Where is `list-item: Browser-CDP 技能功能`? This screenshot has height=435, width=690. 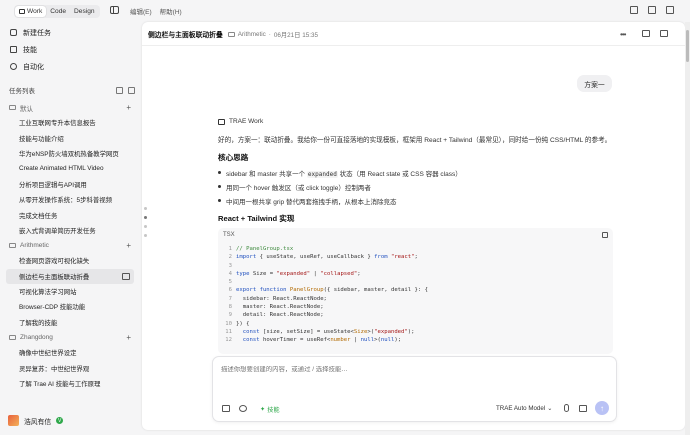 list-item: Browser-CDP 技能功能 is located at coordinates (70, 306).